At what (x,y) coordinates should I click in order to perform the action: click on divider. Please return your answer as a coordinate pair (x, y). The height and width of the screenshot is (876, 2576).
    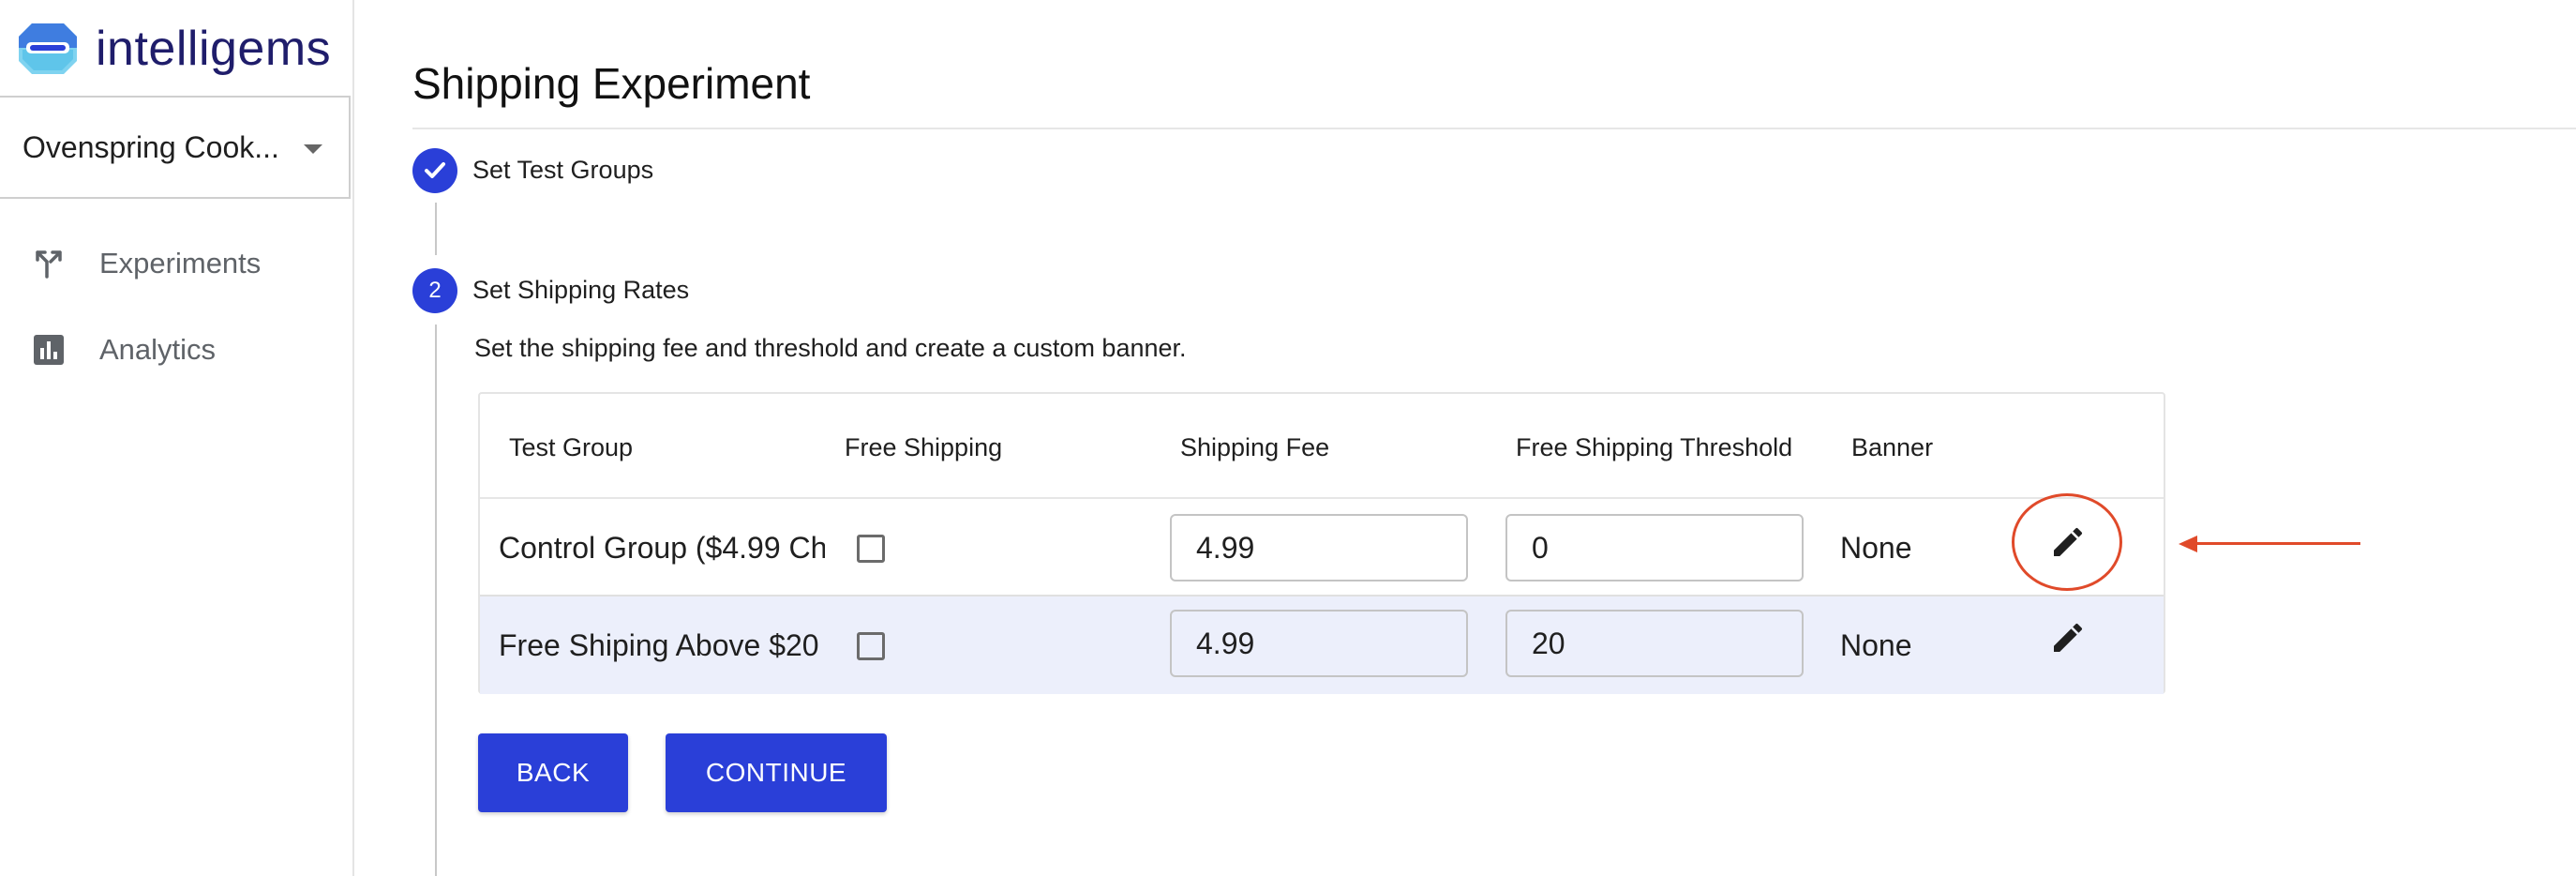
    Looking at the image, I should click on (1494, 128).